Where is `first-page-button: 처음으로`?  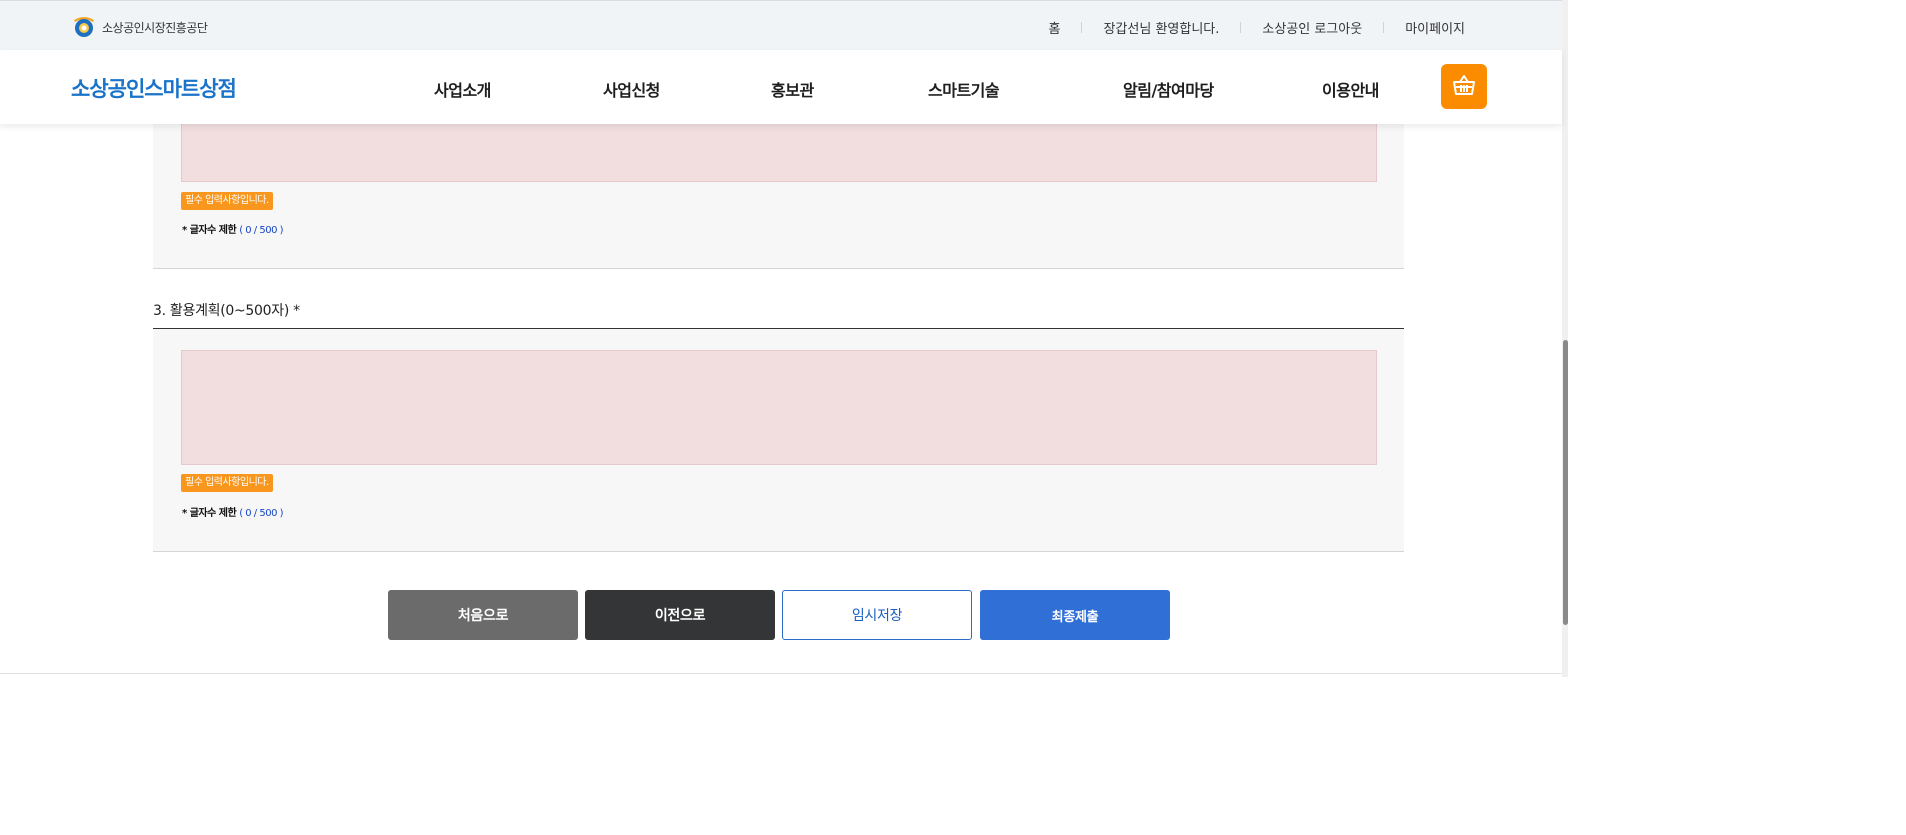
first-page-button: 처음으로 is located at coordinates (483, 615).